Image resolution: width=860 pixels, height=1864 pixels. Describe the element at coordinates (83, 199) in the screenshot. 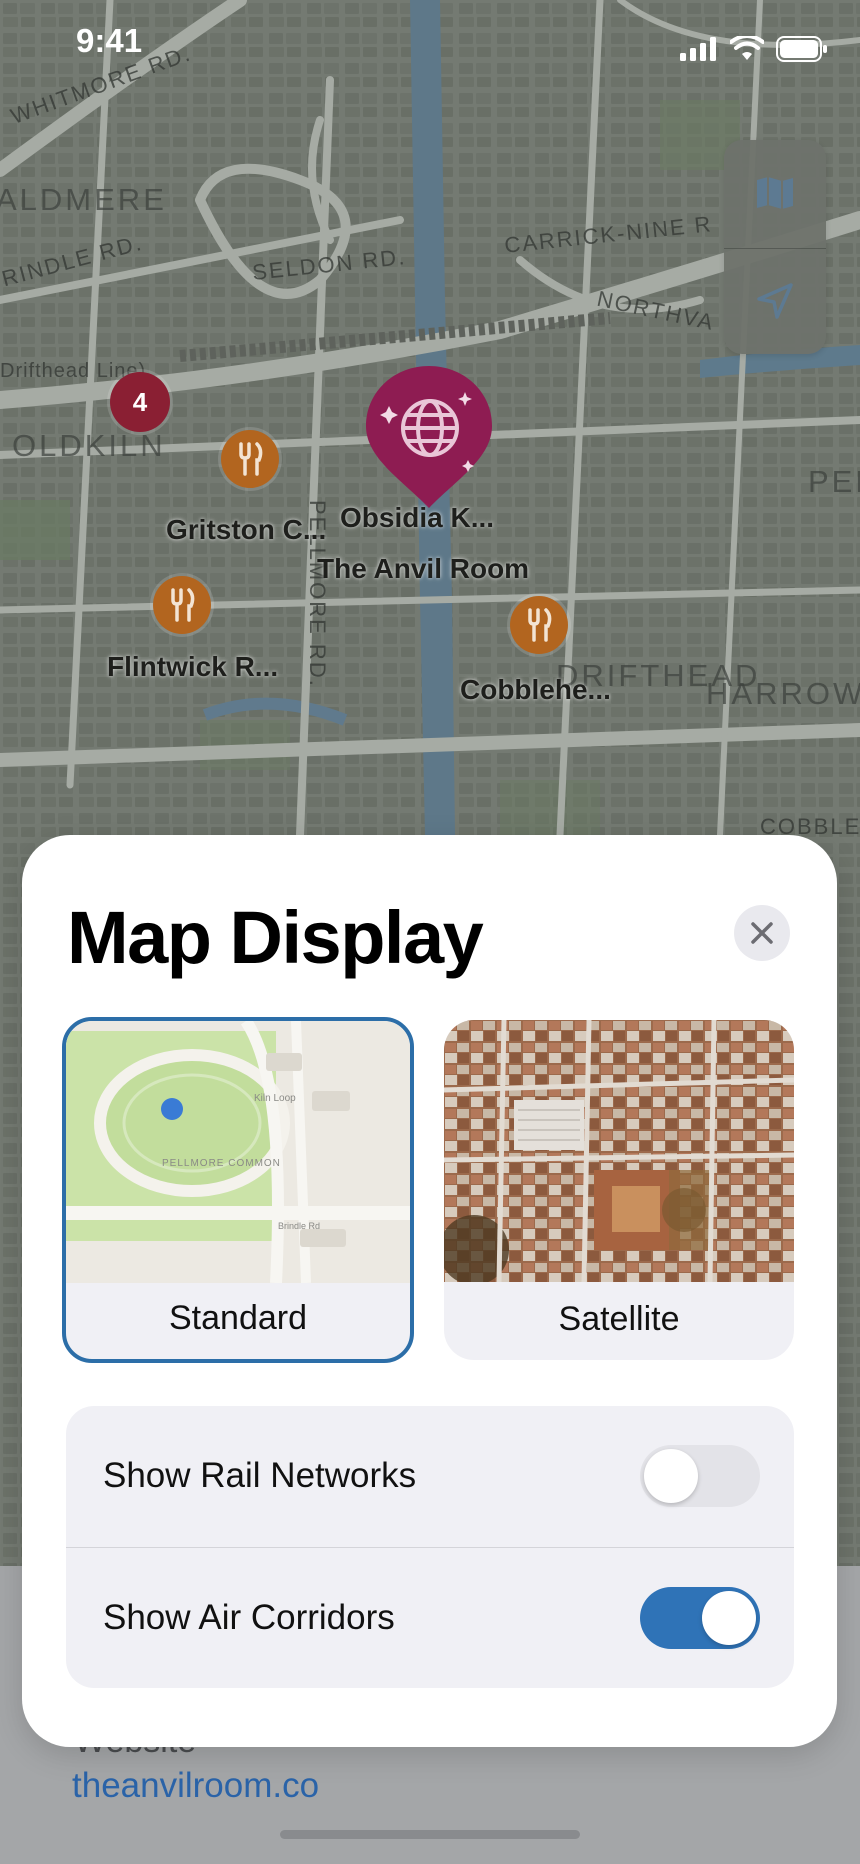

I see `map-label-district: ALDMERE` at that location.